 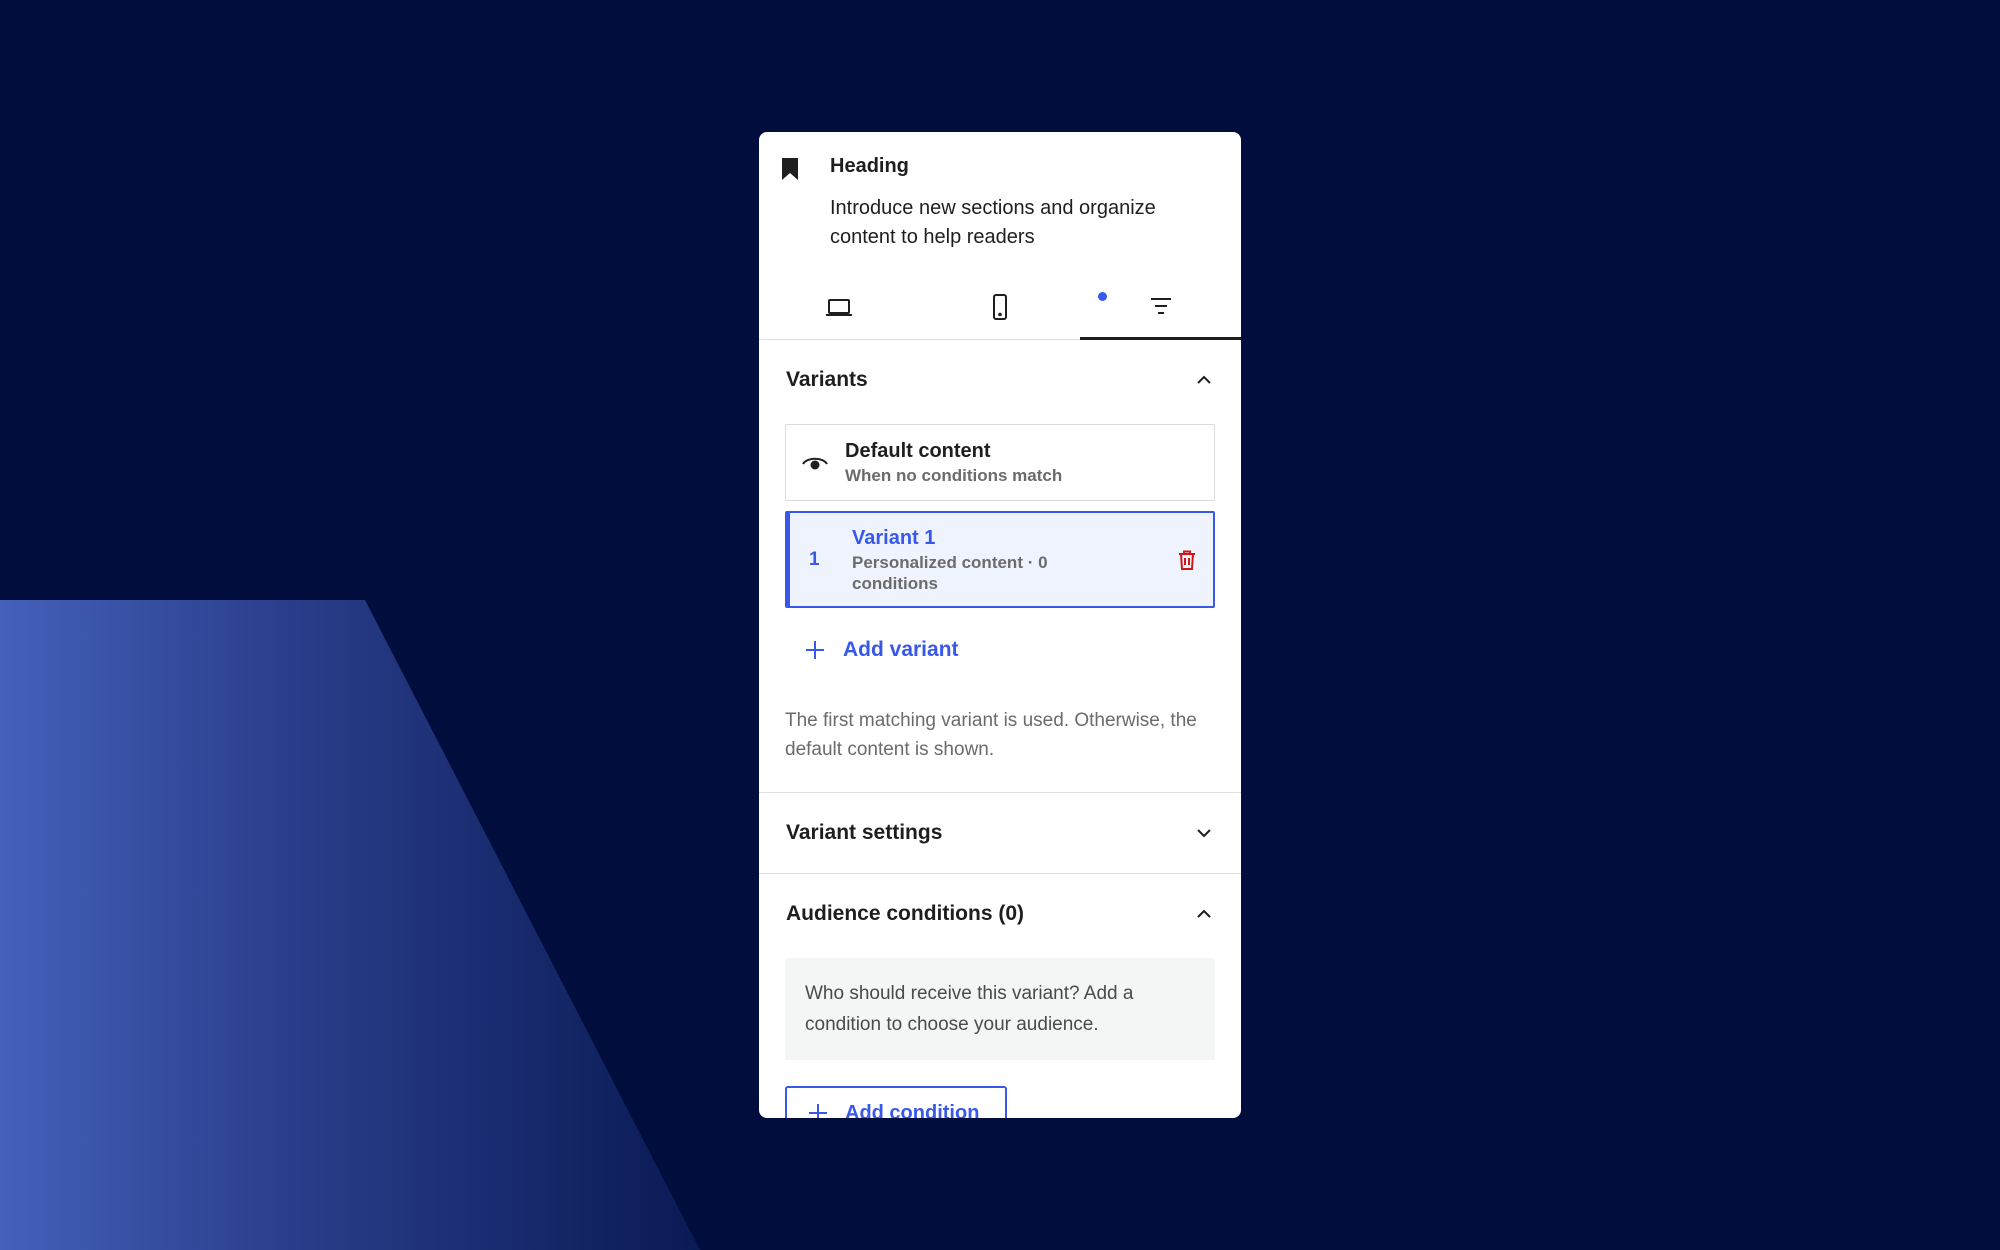 What do you see at coordinates (894, 537) in the screenshot?
I see `row-title: Variant 1` at bounding box center [894, 537].